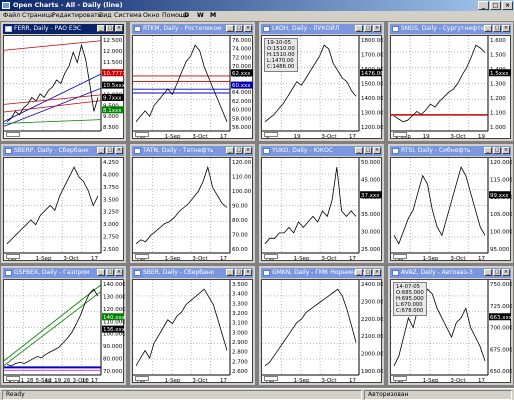 Image resolution: width=514 pixels, height=400 pixels. I want to click on menu-system: Система, so click(128, 16).